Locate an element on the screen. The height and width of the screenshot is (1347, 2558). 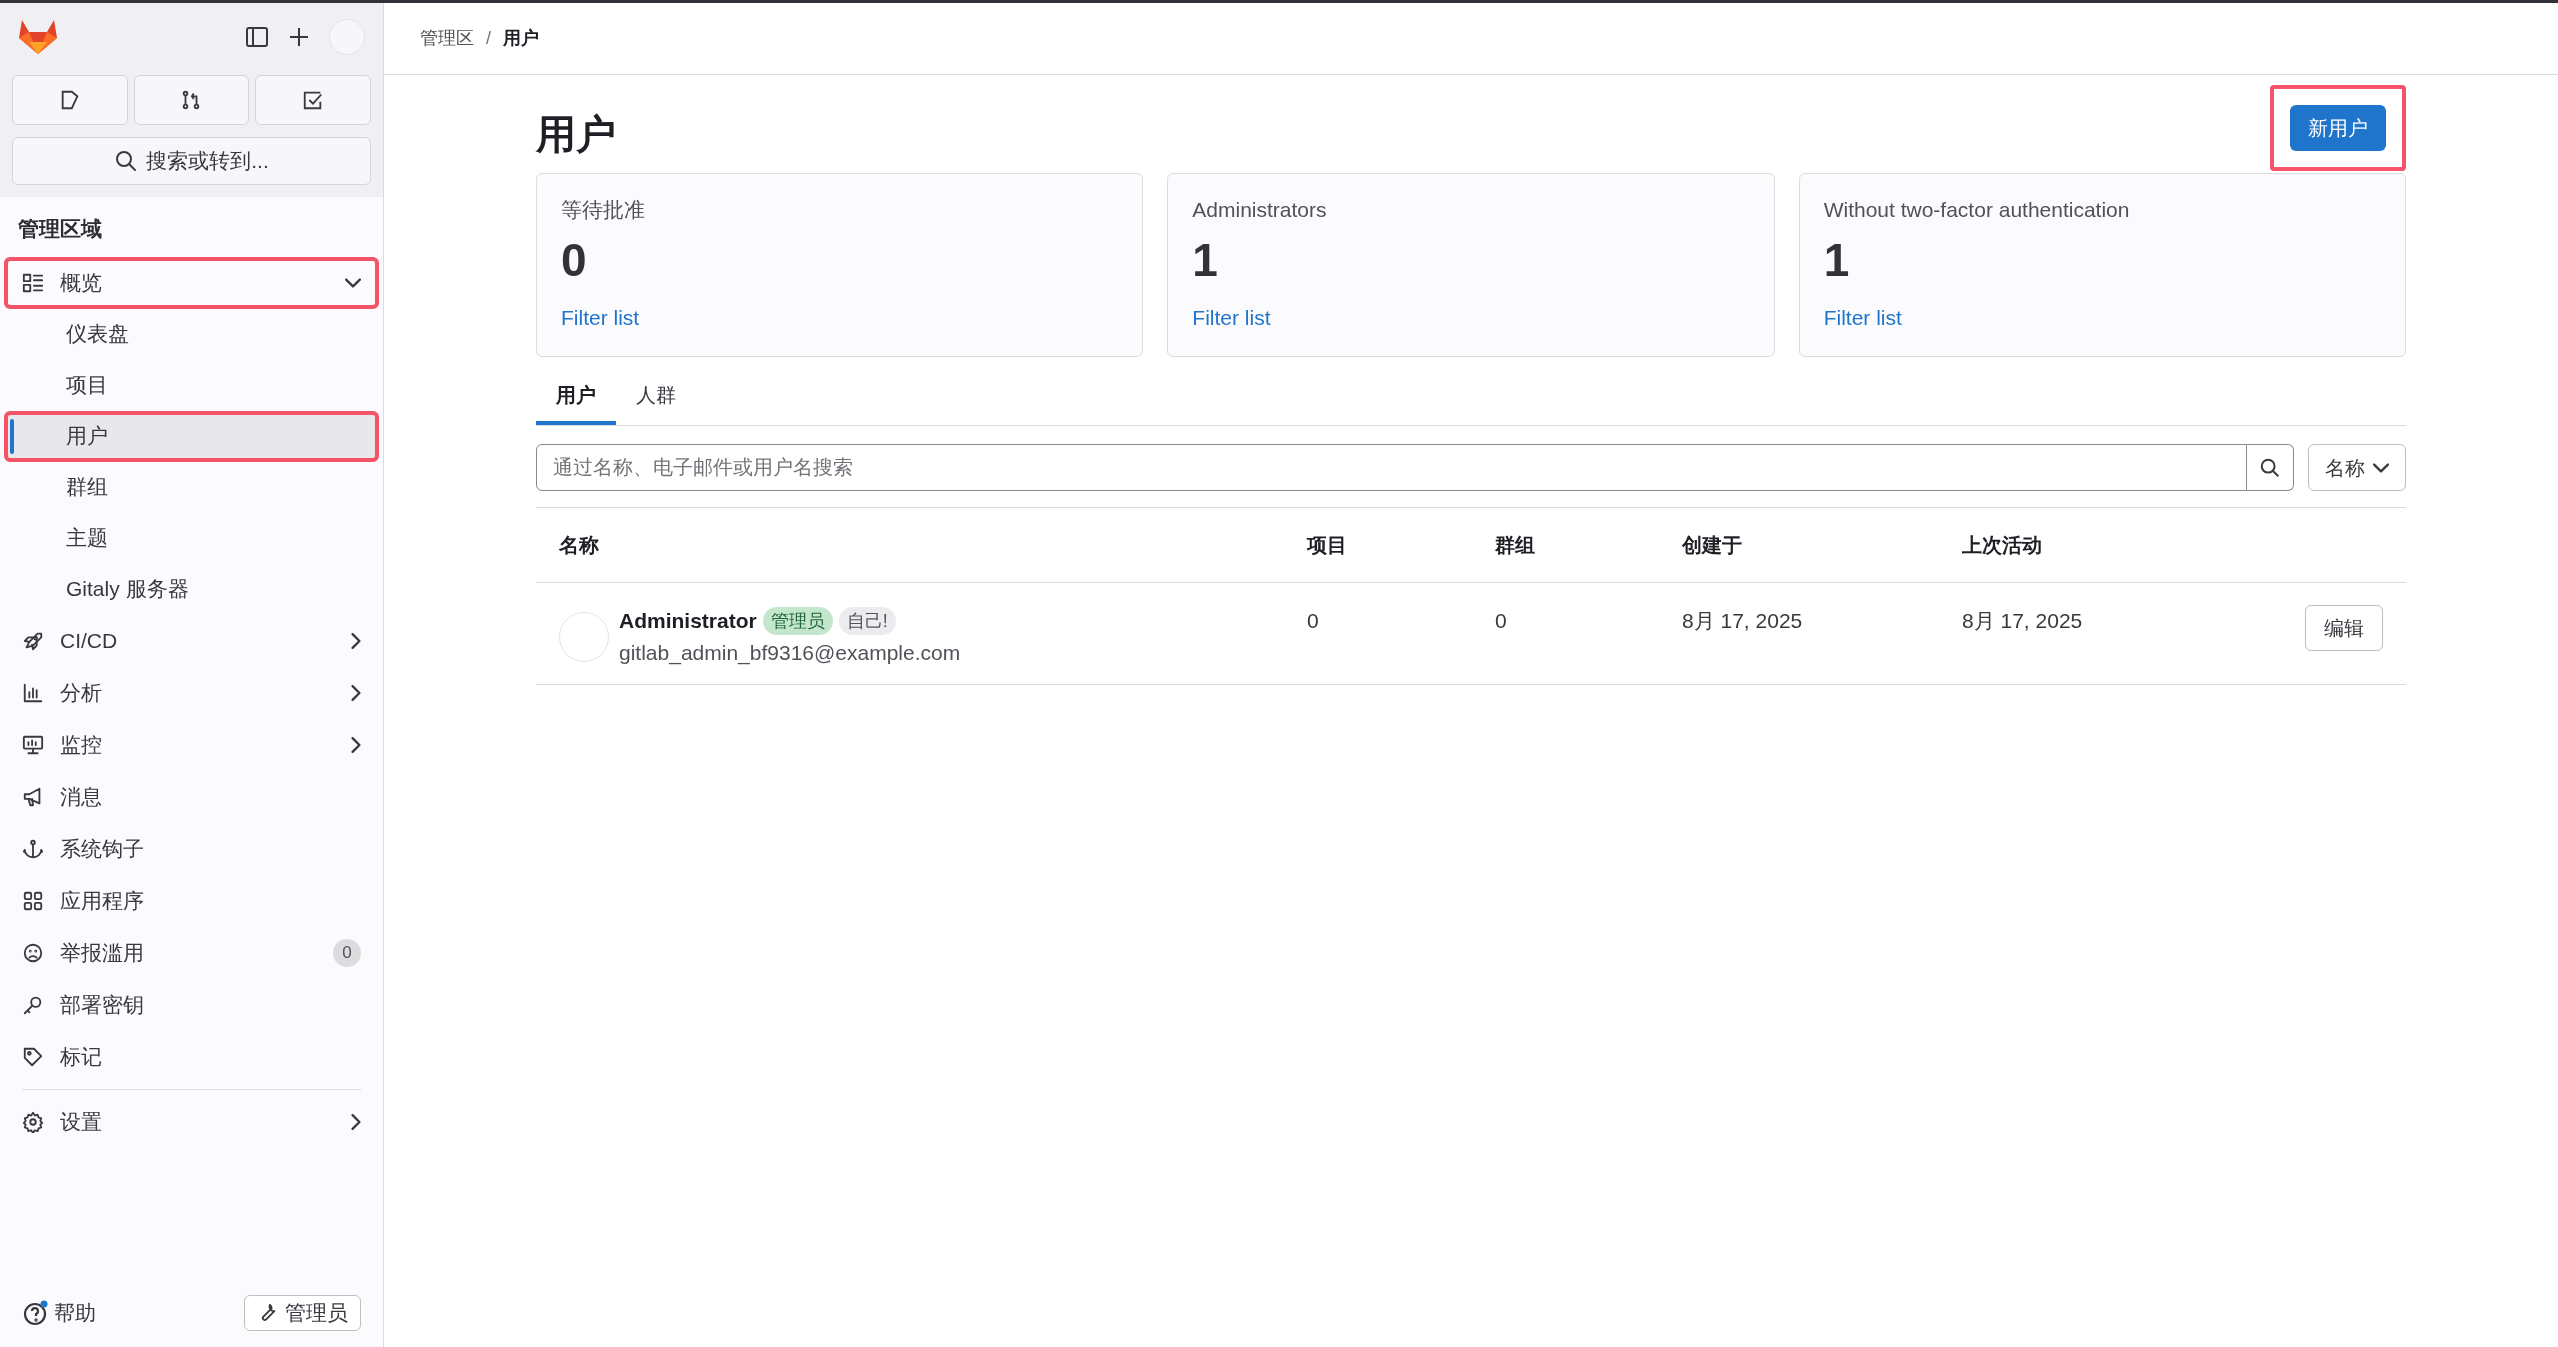
admin-button: 管理员 is located at coordinates (302, 1313).